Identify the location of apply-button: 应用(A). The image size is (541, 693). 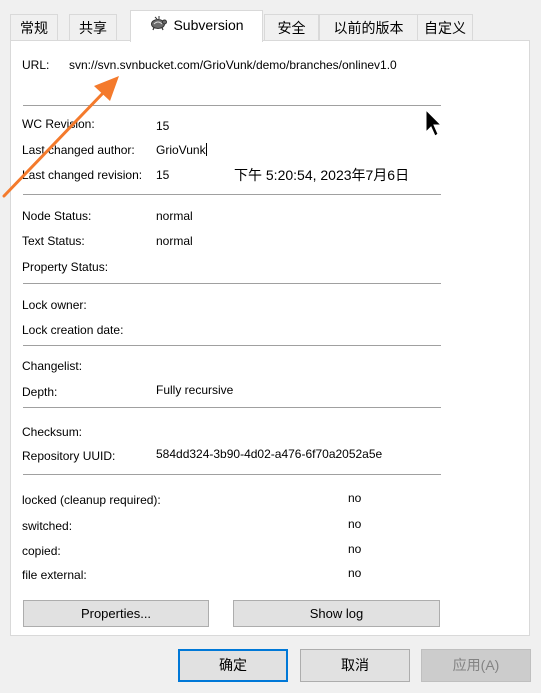
(476, 665).